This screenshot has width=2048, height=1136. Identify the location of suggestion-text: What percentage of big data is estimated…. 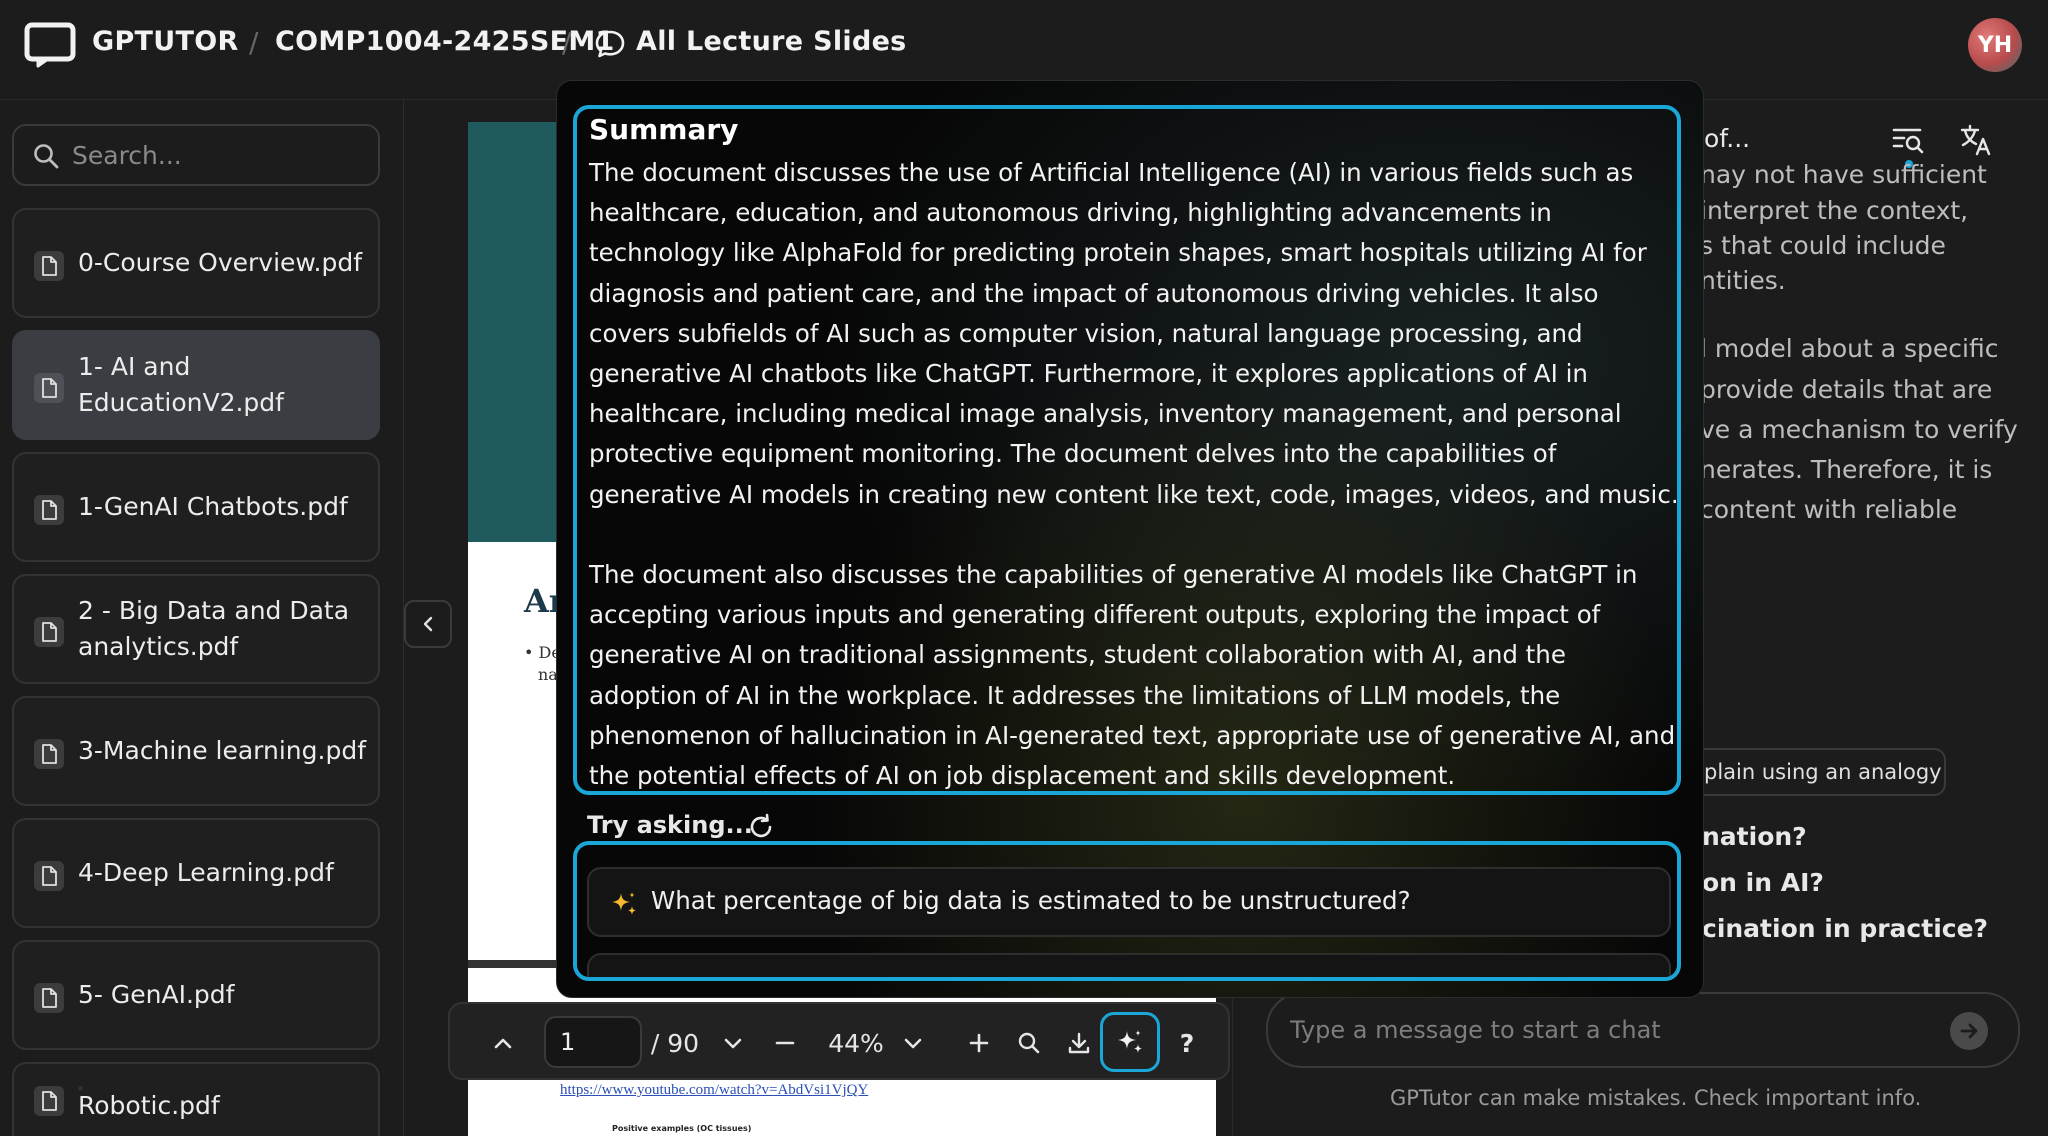
(1031, 900).